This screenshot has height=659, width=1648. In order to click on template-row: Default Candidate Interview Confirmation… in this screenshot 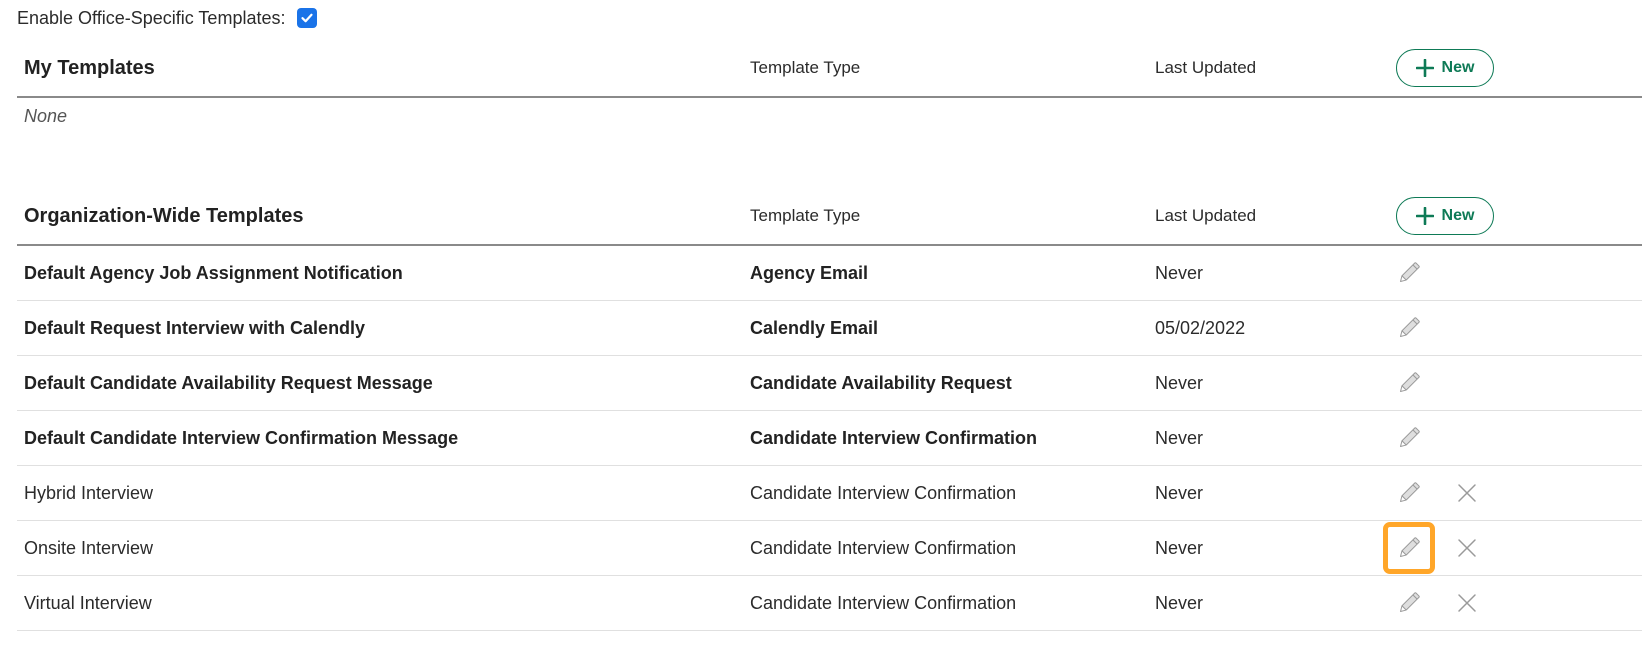, I will do `click(829, 438)`.